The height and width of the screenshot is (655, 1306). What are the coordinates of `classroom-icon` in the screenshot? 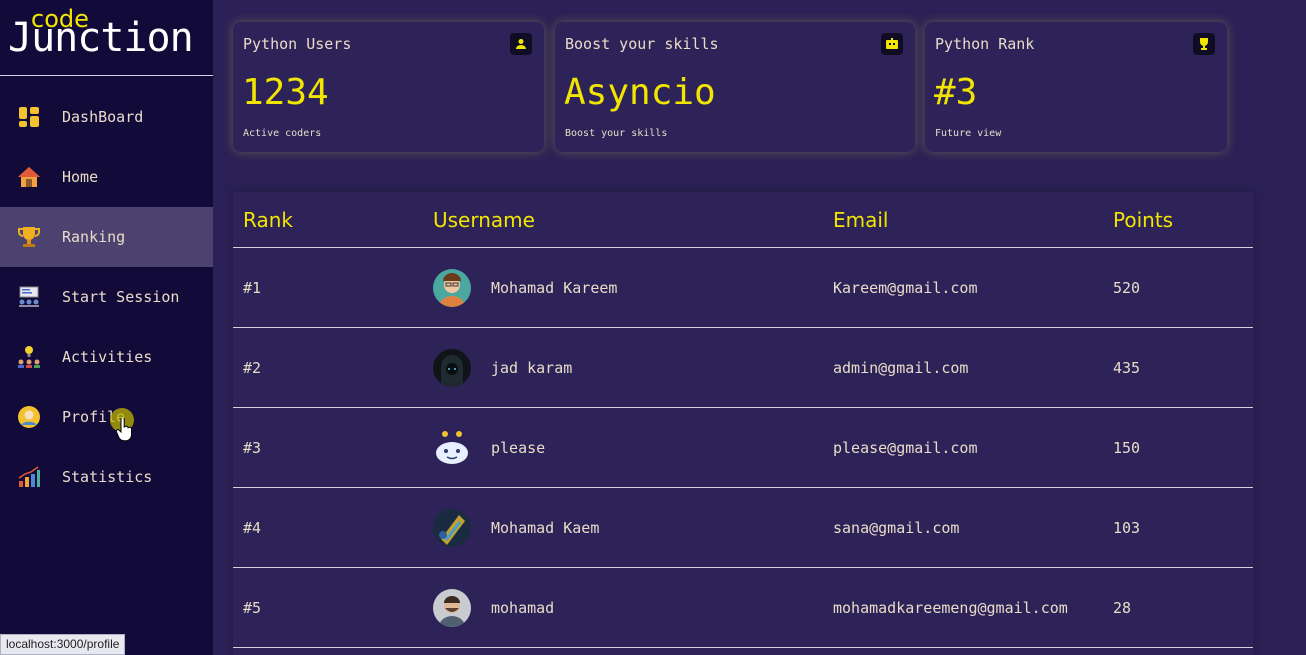 It's located at (29, 297).